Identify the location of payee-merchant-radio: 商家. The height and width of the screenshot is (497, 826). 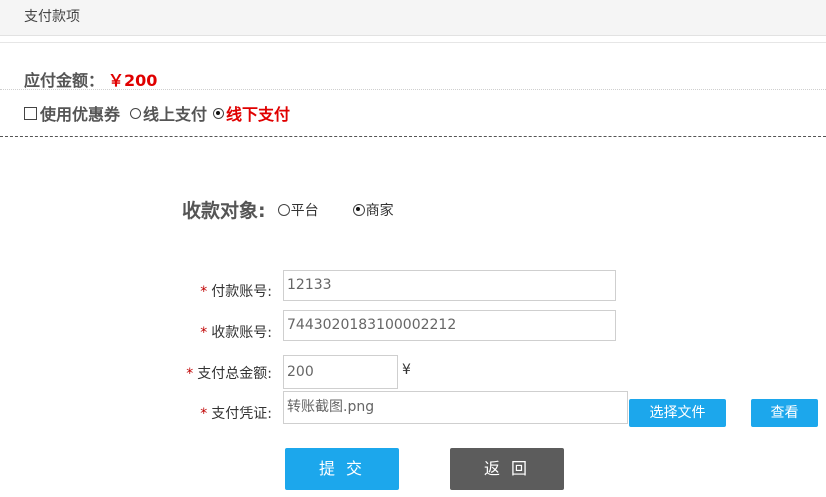
(373, 210).